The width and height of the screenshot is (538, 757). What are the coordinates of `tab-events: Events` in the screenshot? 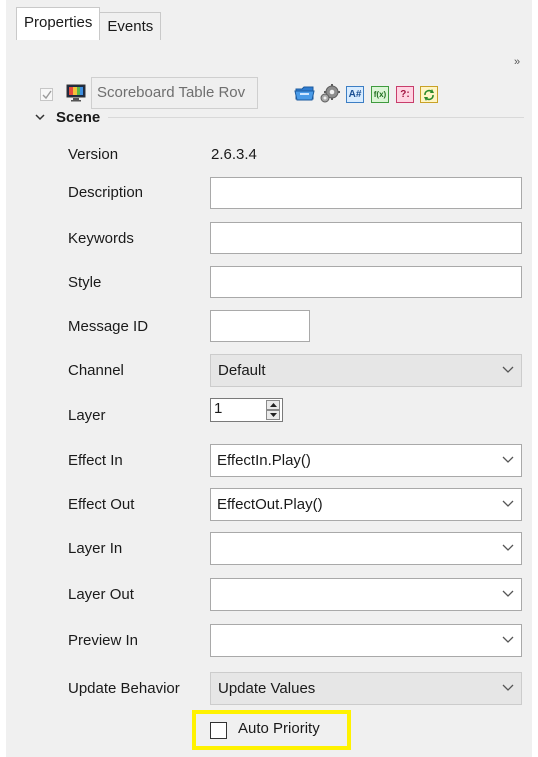 It's located at (130, 26).